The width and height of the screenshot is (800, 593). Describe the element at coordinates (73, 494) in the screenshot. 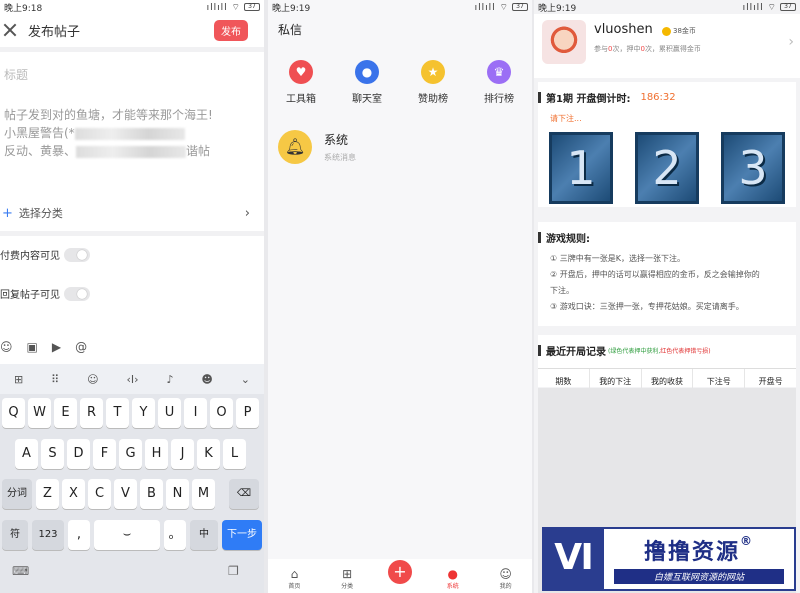

I see `key-x: X` at that location.